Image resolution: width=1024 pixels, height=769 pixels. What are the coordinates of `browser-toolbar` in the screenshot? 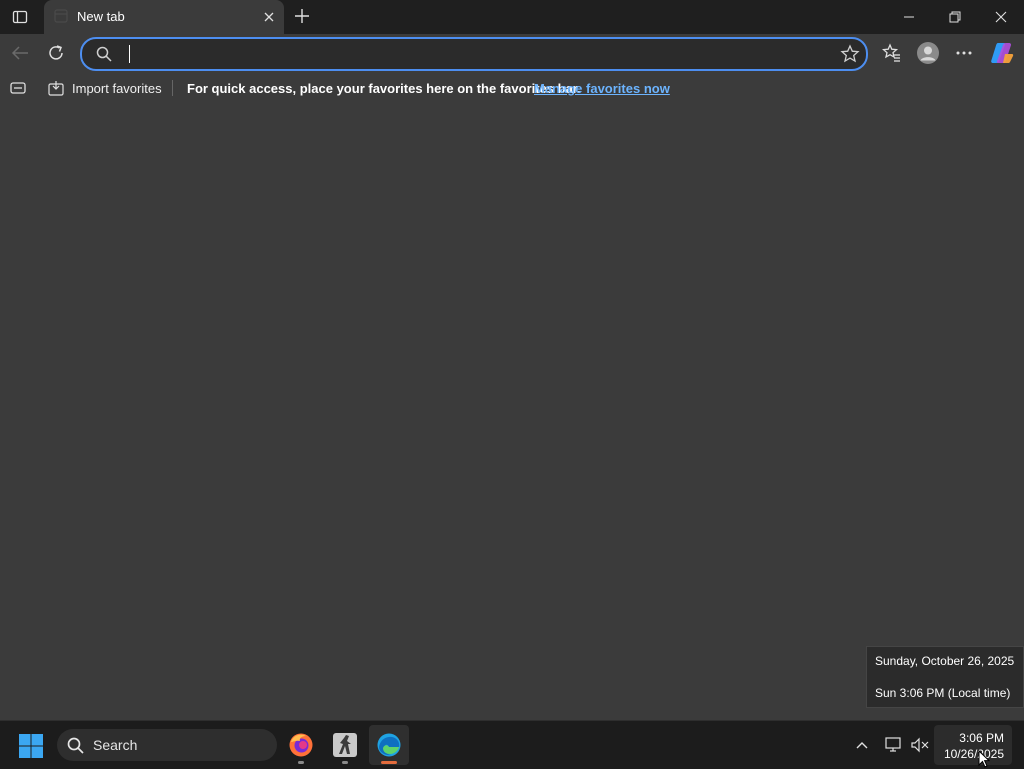 It's located at (512, 54).